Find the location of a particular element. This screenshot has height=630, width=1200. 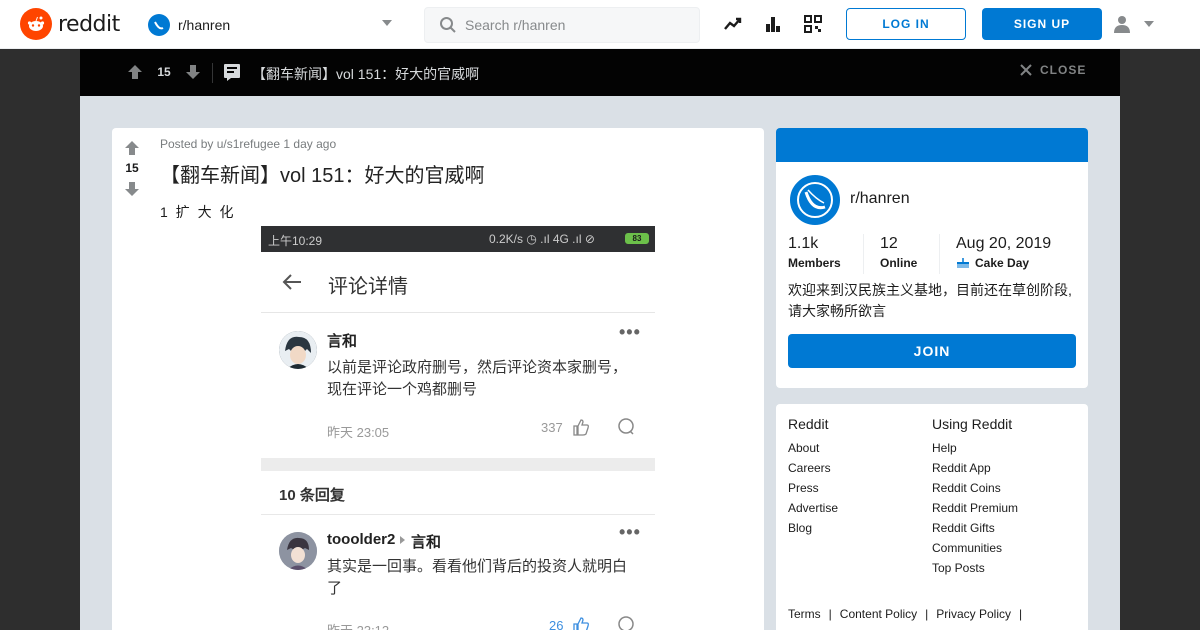

search-bar is located at coordinates (562, 25).